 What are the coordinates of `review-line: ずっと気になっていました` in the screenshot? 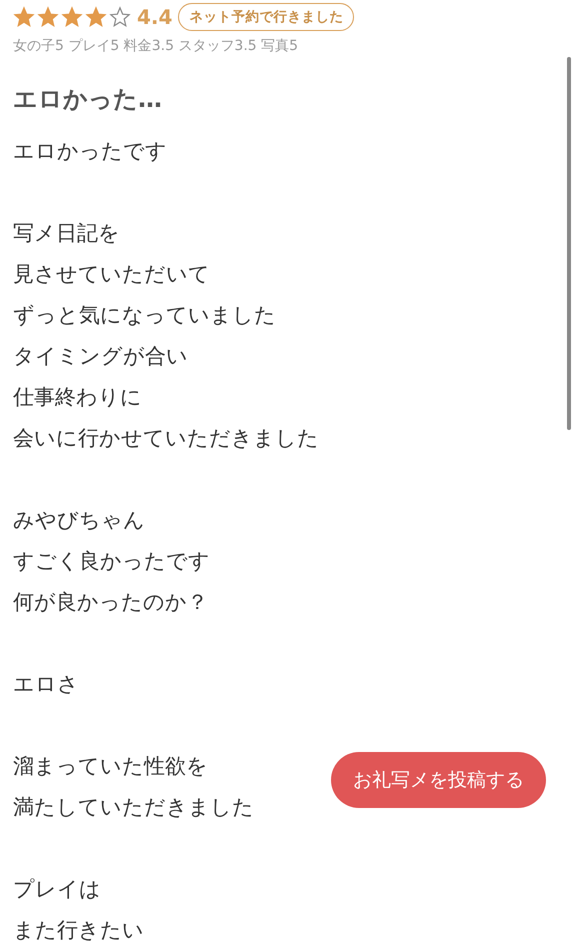 It's located at (144, 315).